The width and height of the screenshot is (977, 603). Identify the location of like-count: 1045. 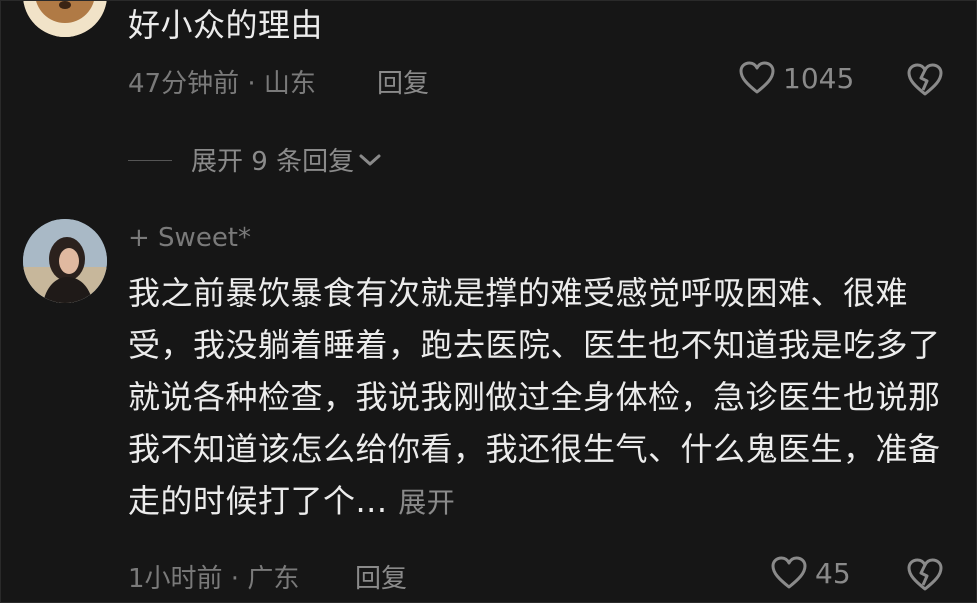
(819, 78).